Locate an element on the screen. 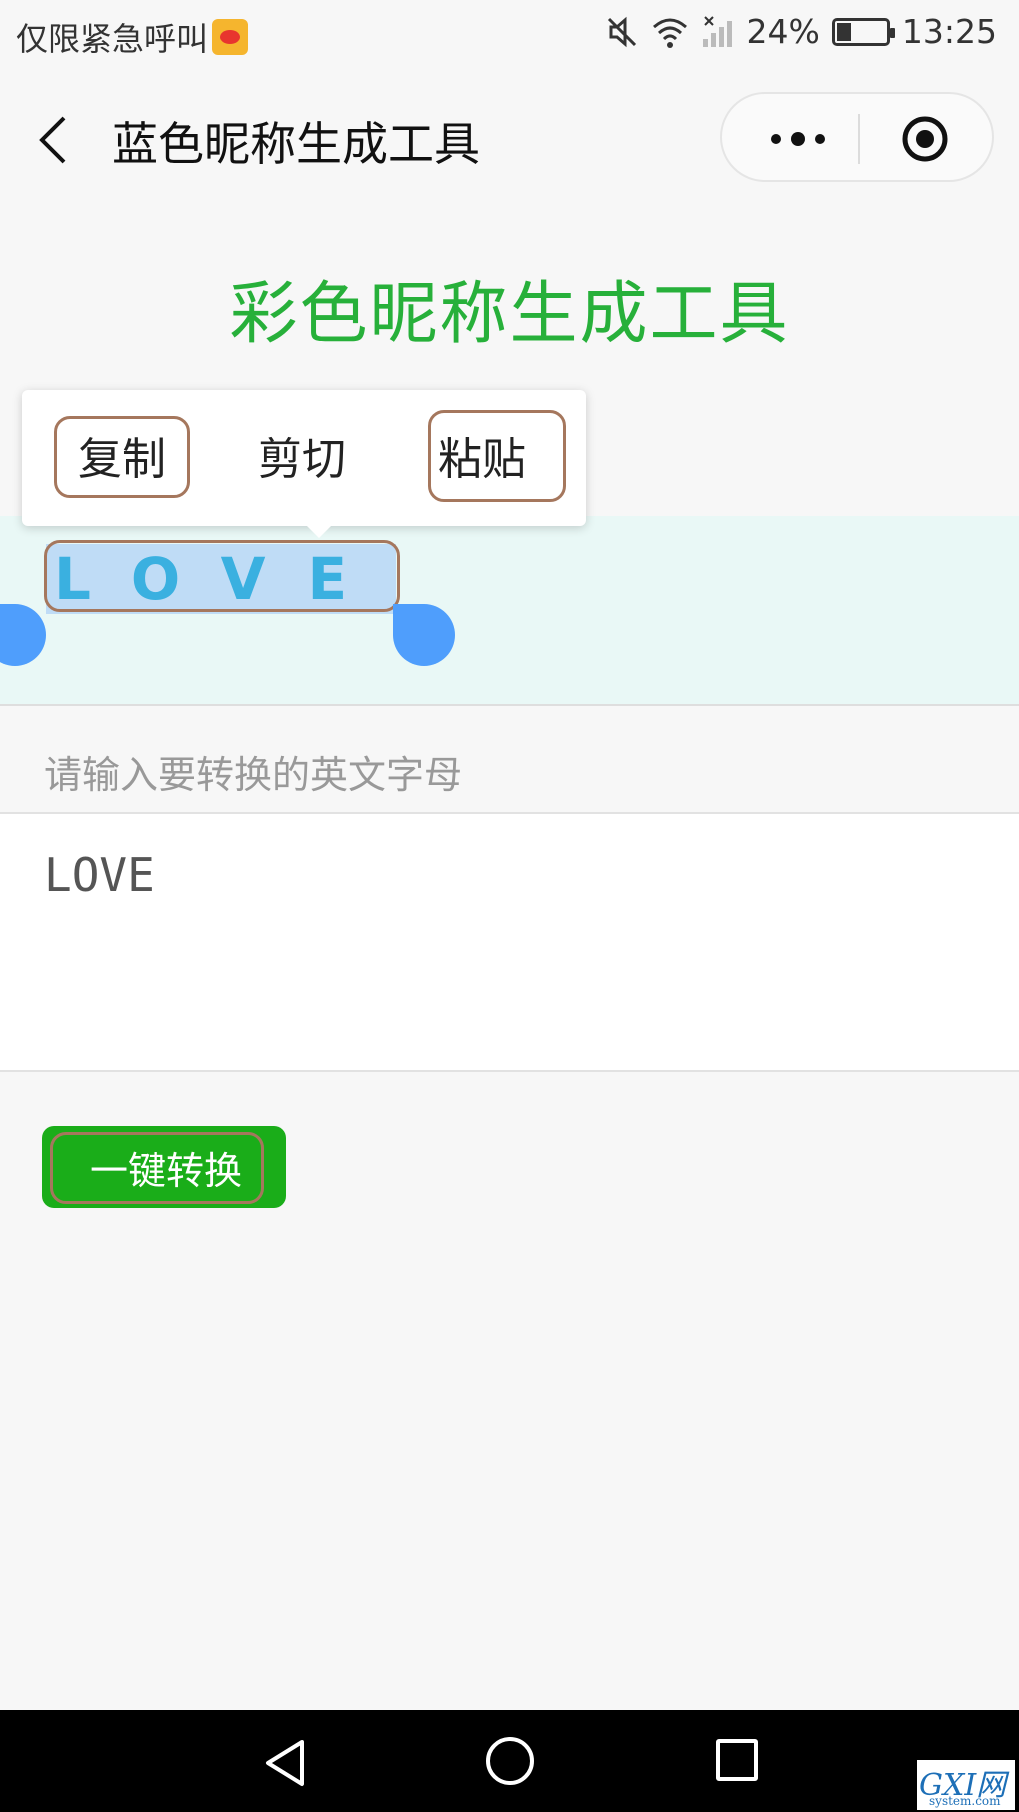  android-nav-bar is located at coordinates (509, 1761).